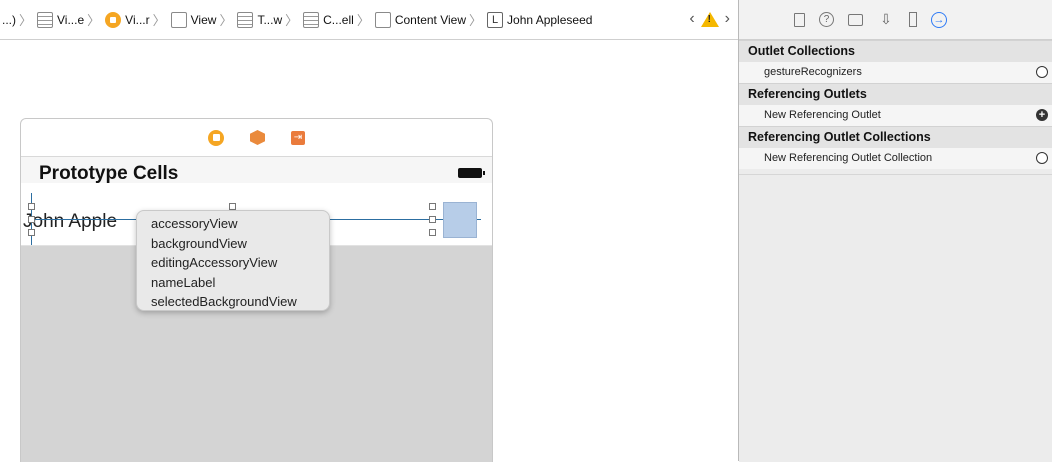  What do you see at coordinates (298, 137) in the screenshot?
I see `exit-icon: ⇥` at bounding box center [298, 137].